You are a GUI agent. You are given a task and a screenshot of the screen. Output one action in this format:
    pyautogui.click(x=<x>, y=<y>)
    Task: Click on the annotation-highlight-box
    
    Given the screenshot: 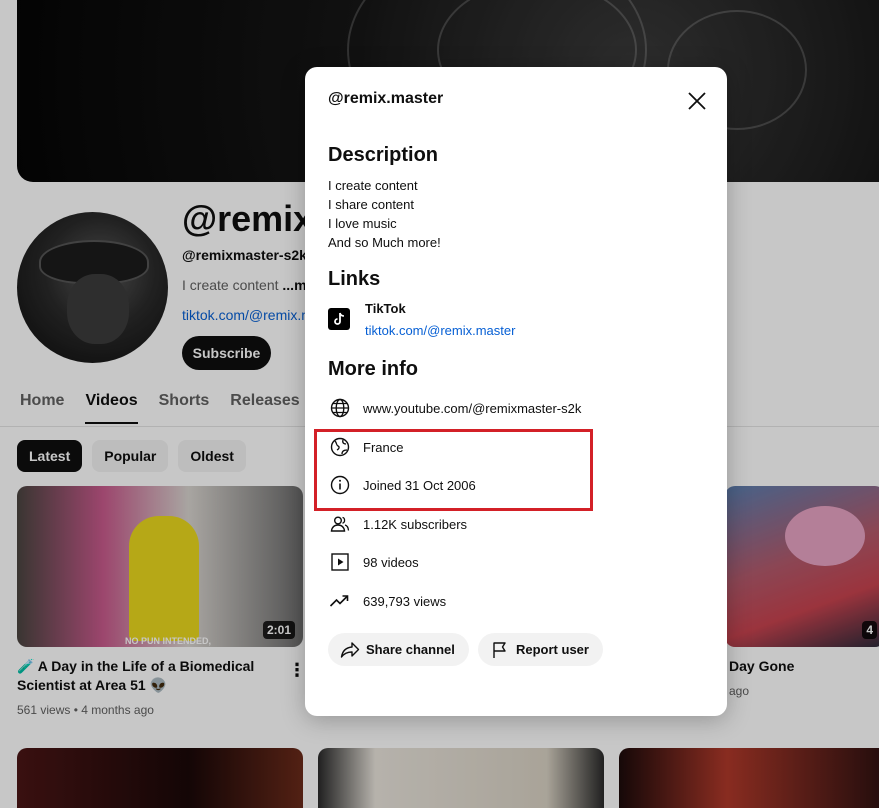 What is the action you would take?
    pyautogui.click(x=453, y=470)
    